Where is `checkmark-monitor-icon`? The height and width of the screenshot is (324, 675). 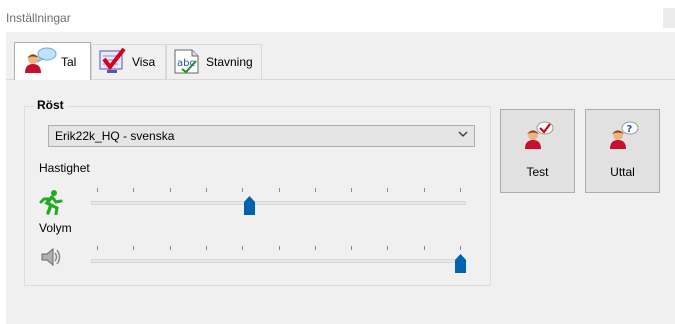 checkmark-monitor-icon is located at coordinates (113, 62).